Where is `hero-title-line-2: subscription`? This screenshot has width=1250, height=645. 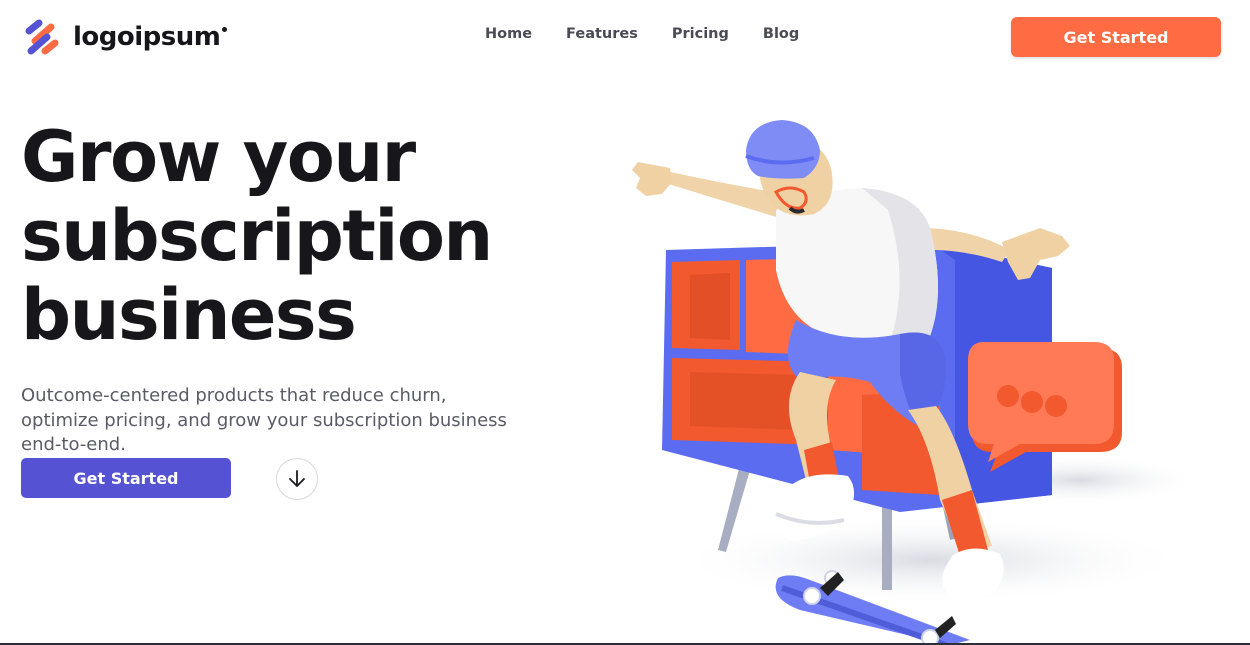
hero-title-line-2: subscription is located at coordinates (257, 236).